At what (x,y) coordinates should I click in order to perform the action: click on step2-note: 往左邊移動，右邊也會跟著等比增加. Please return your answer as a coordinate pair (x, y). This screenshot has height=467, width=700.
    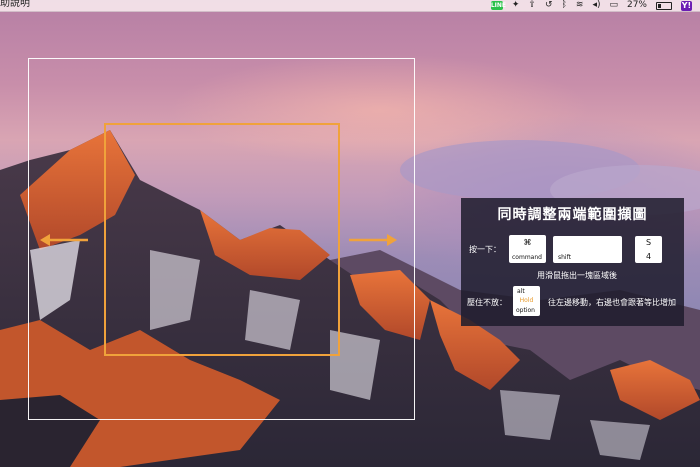
    Looking at the image, I should click on (612, 302).